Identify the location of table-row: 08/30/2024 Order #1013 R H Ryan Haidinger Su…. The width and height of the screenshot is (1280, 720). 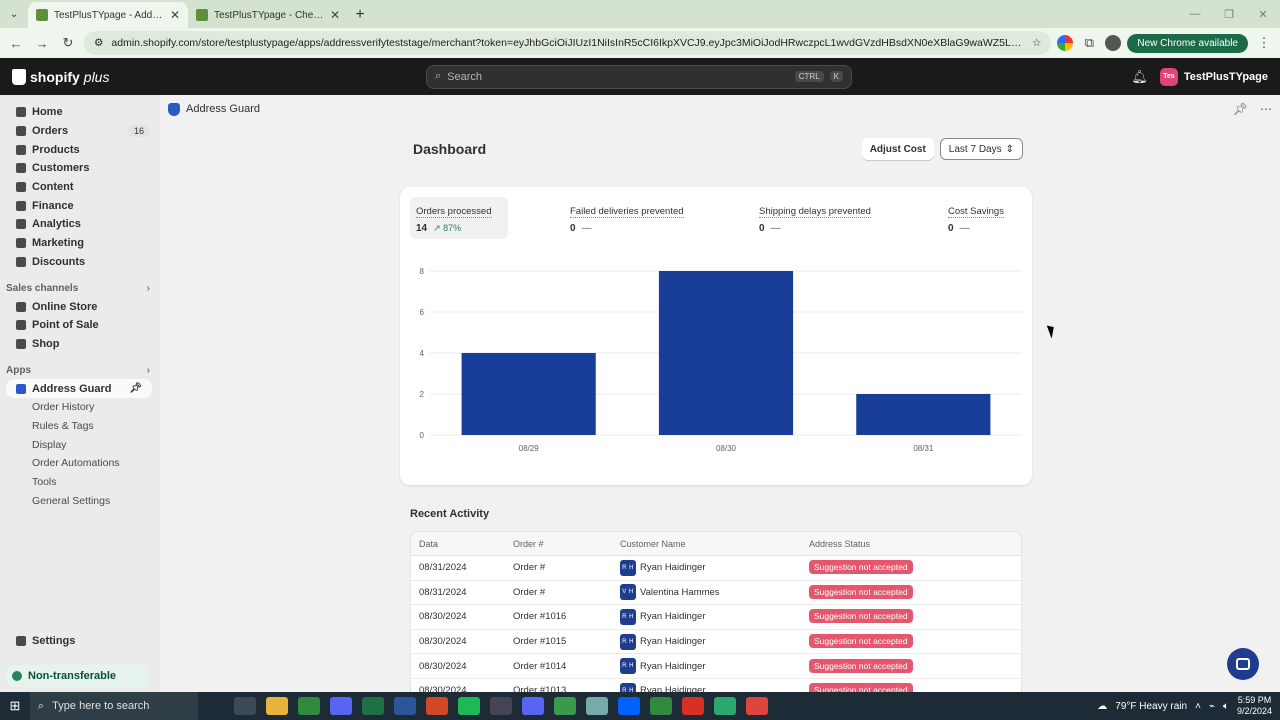
(716, 685).